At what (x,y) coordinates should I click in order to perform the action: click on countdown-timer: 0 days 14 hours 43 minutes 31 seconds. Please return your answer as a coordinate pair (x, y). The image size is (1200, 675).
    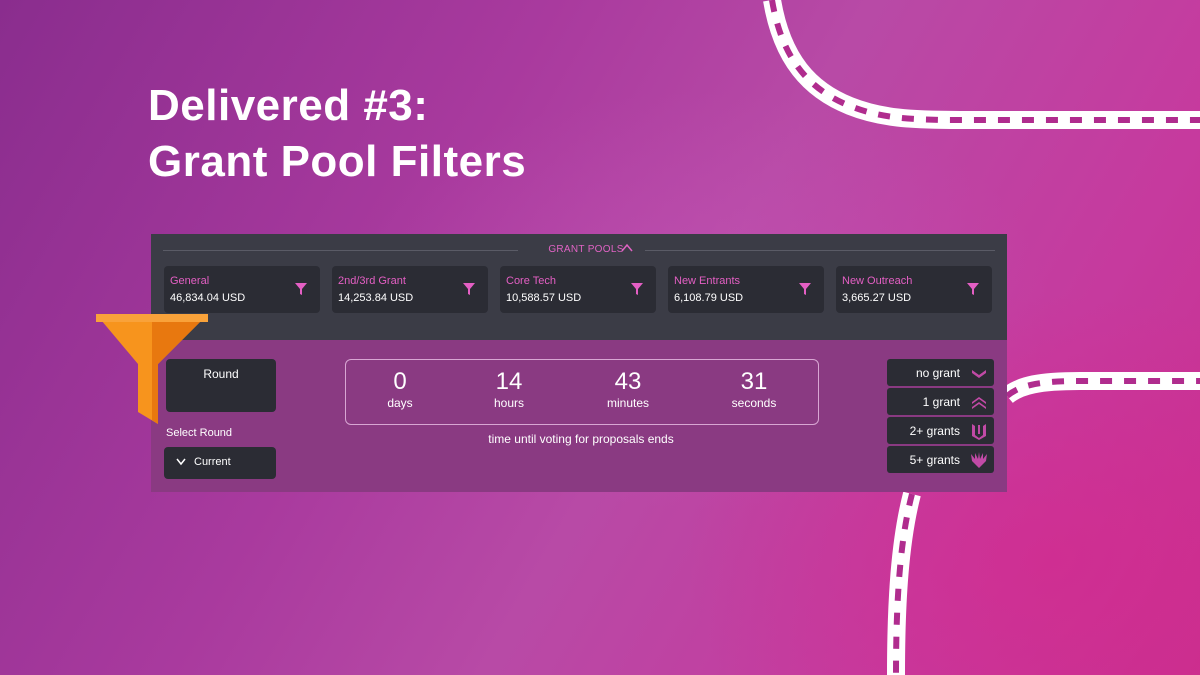
    Looking at the image, I should click on (582, 392).